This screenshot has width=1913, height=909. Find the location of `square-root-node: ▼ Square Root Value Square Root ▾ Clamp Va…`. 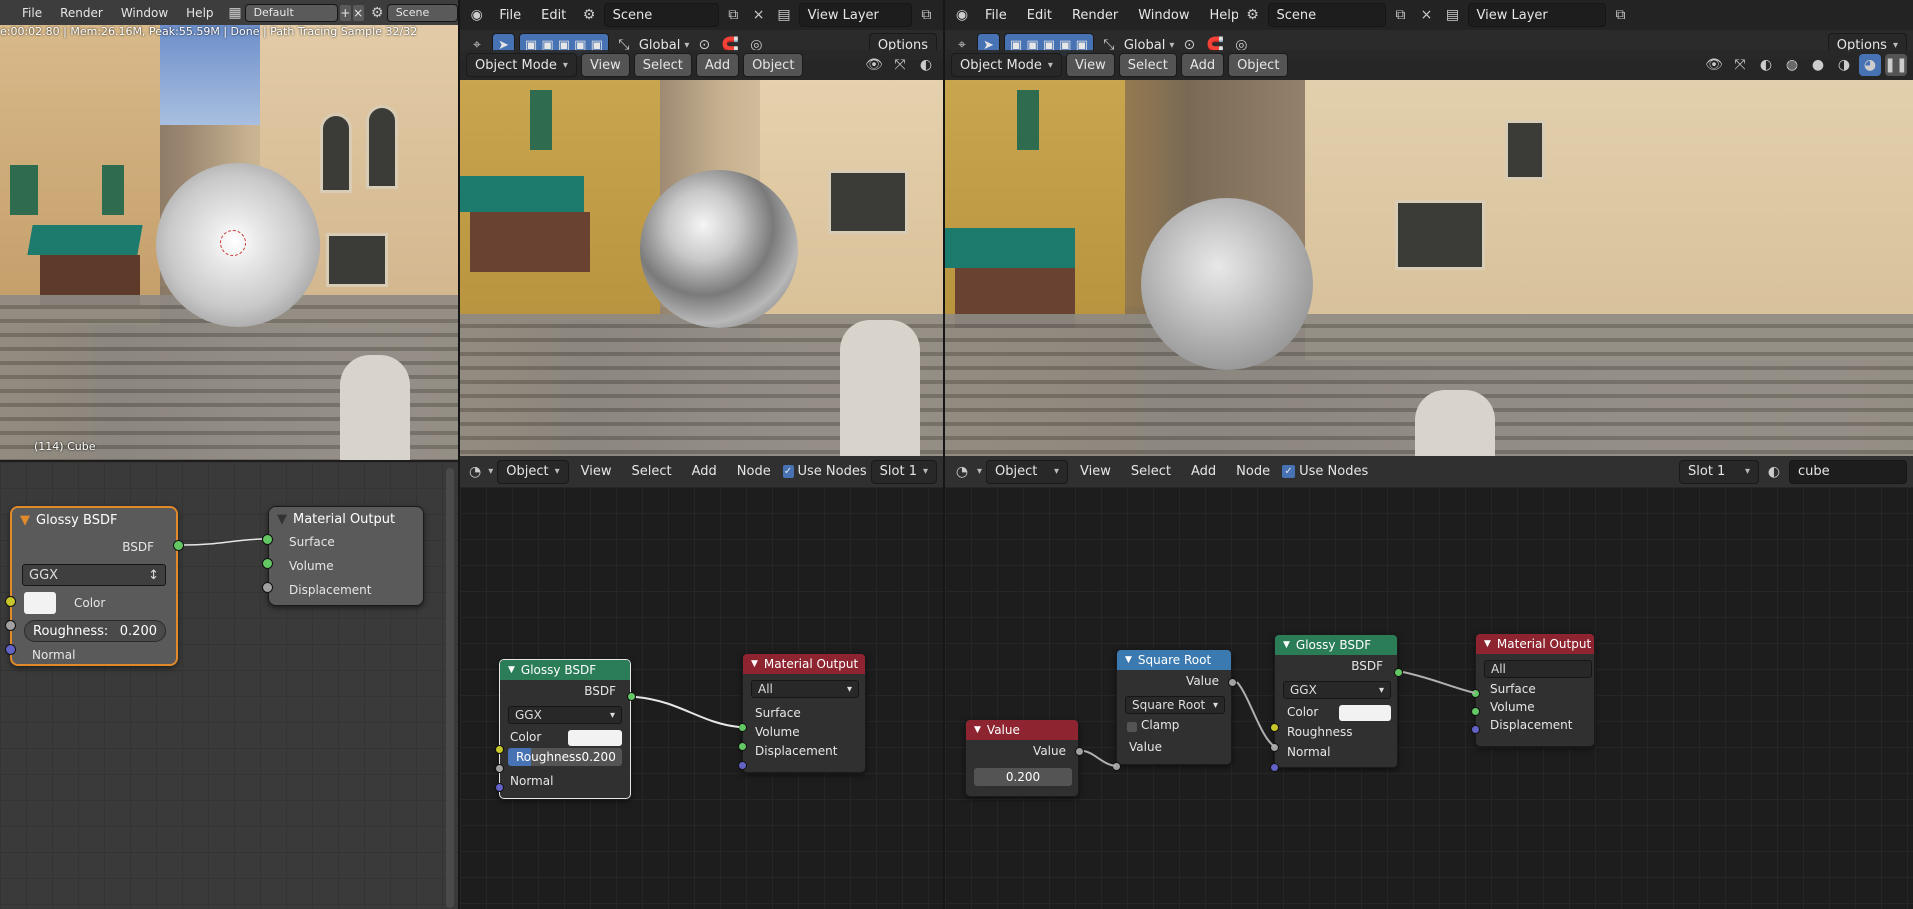

square-root-node: ▼ Square Root Value Square Root ▾ Clamp Va… is located at coordinates (1174, 707).